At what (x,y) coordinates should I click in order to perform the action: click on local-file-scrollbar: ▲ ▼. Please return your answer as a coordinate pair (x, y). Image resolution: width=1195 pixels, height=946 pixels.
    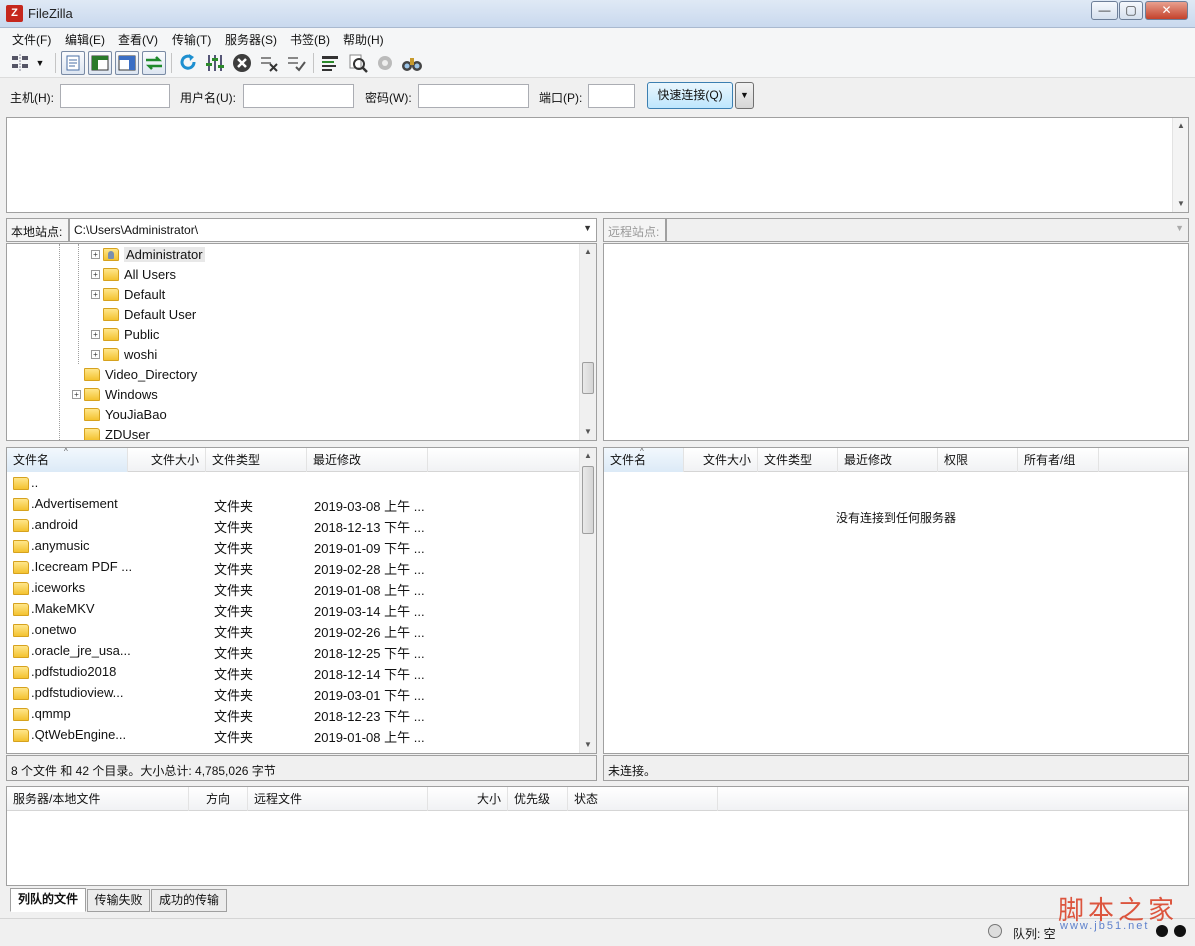
    Looking at the image, I should click on (587, 600).